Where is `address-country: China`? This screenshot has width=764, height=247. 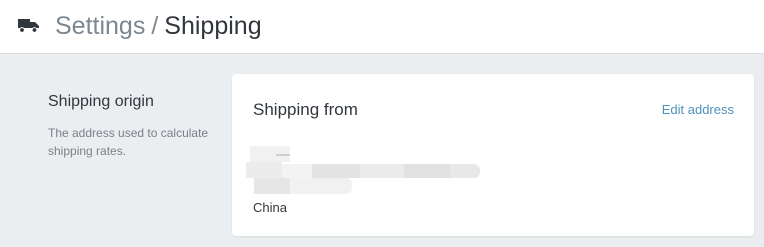 address-country: China is located at coordinates (270, 207).